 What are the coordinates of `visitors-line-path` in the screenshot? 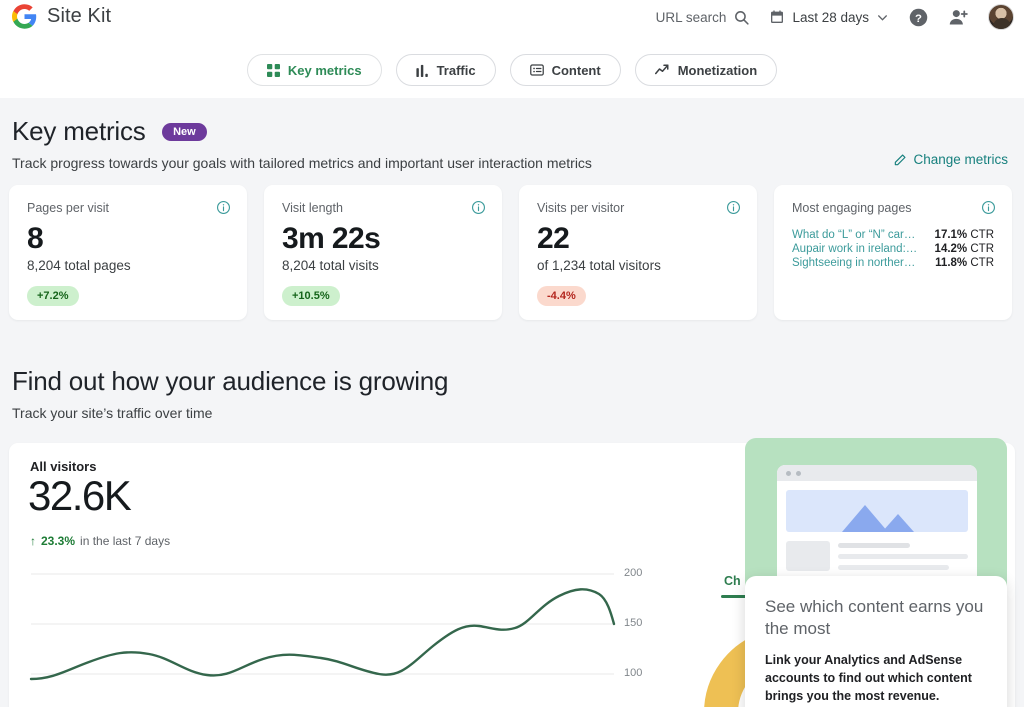 It's located at (322, 634).